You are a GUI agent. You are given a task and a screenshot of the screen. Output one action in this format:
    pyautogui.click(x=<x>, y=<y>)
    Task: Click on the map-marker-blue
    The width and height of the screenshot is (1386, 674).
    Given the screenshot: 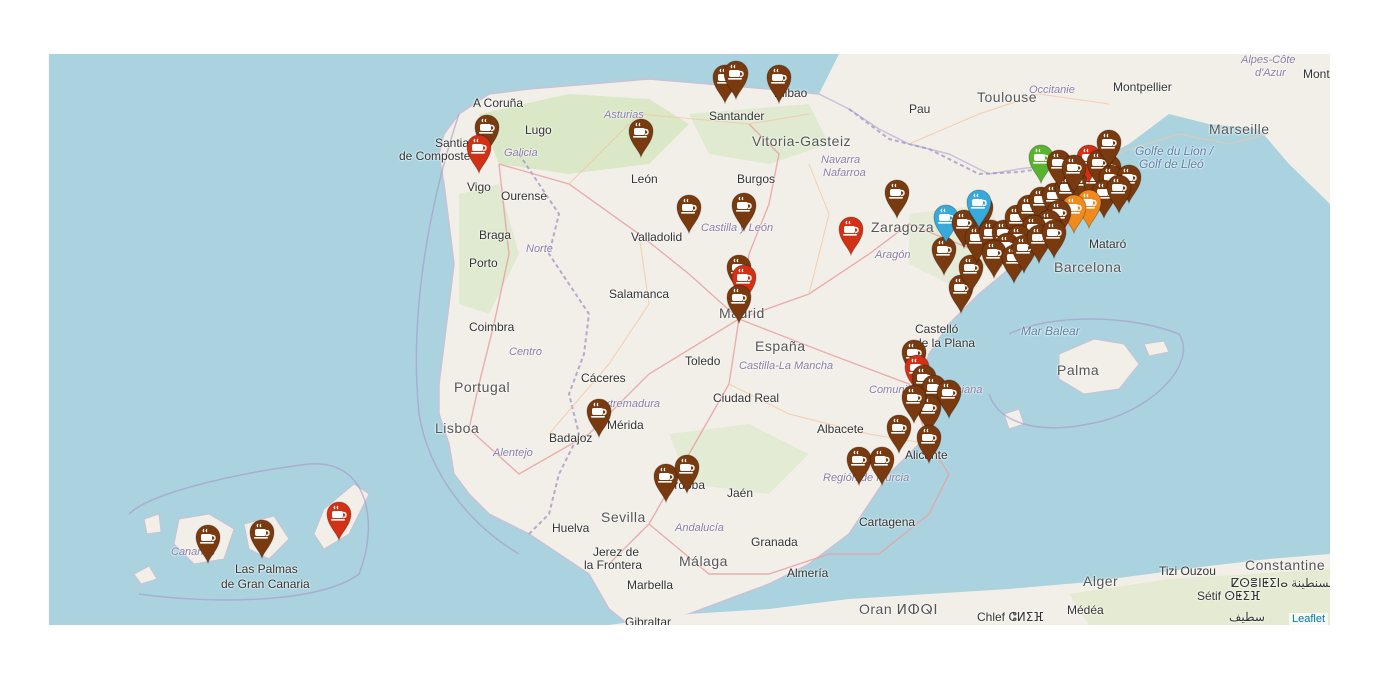 What is the action you would take?
    pyautogui.click(x=979, y=209)
    